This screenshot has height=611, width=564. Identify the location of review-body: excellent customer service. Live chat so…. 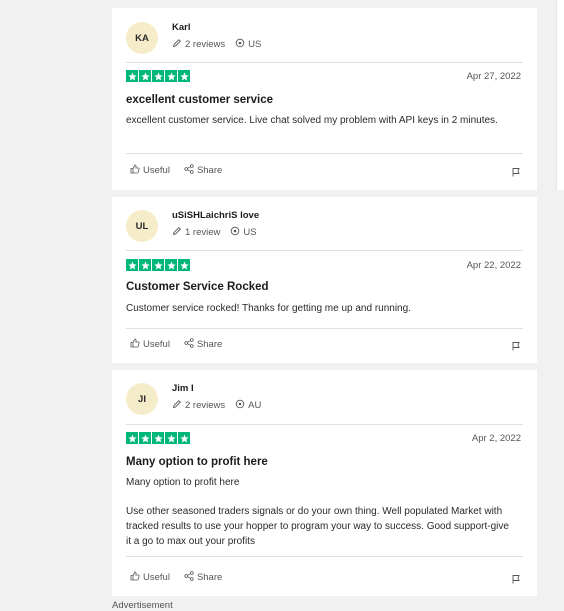
(312, 120).